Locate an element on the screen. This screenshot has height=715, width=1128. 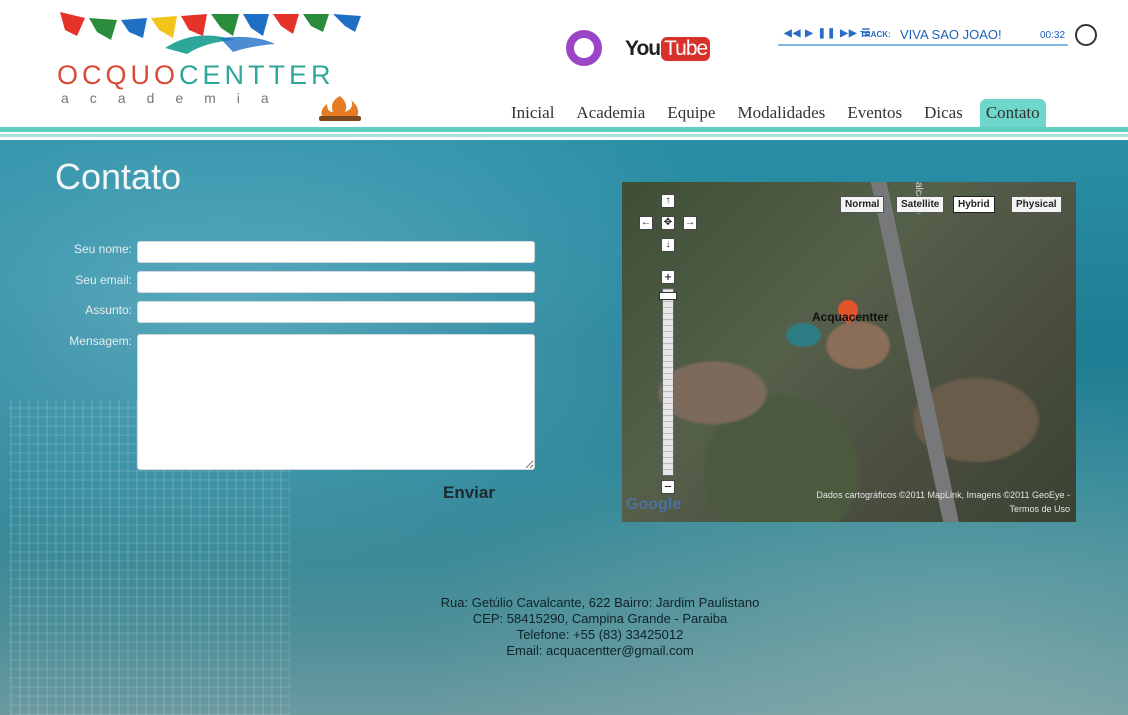
nav-item-academia: Academia is located at coordinates (610, 115).